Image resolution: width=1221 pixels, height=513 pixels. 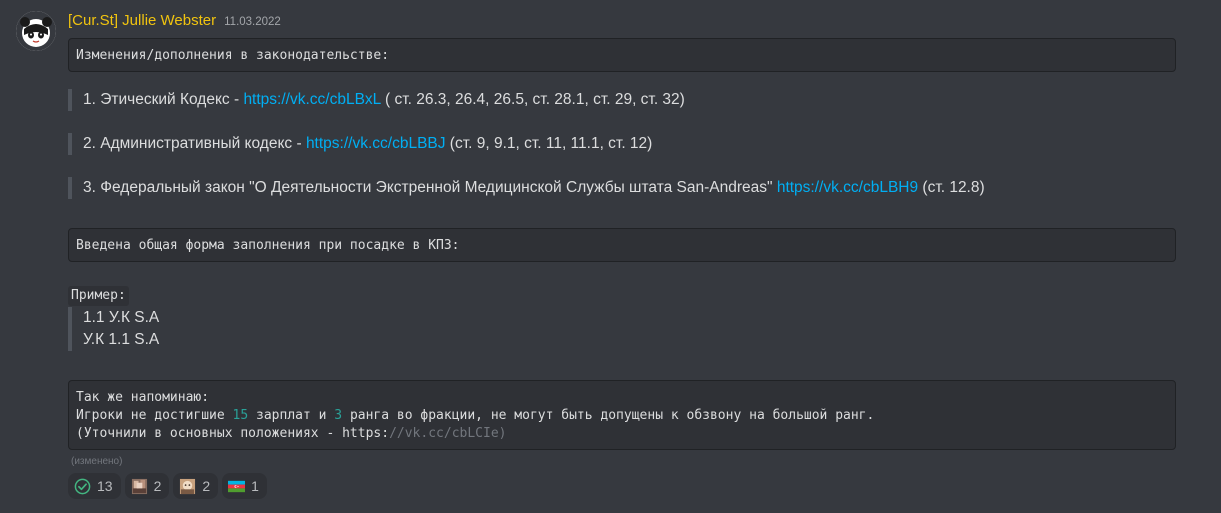 I want to click on law-3-suffix: (ст. 12.8), so click(x=951, y=187).